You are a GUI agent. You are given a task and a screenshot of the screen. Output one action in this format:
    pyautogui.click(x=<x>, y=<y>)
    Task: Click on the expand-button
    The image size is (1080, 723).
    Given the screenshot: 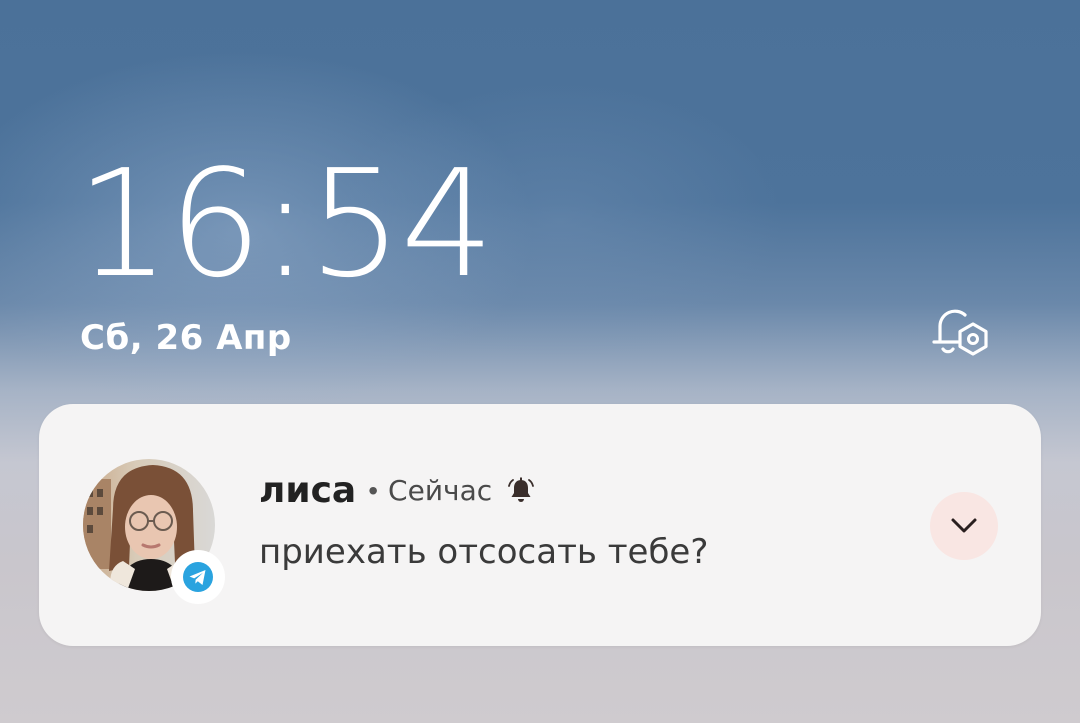 What is the action you would take?
    pyautogui.click(x=964, y=526)
    